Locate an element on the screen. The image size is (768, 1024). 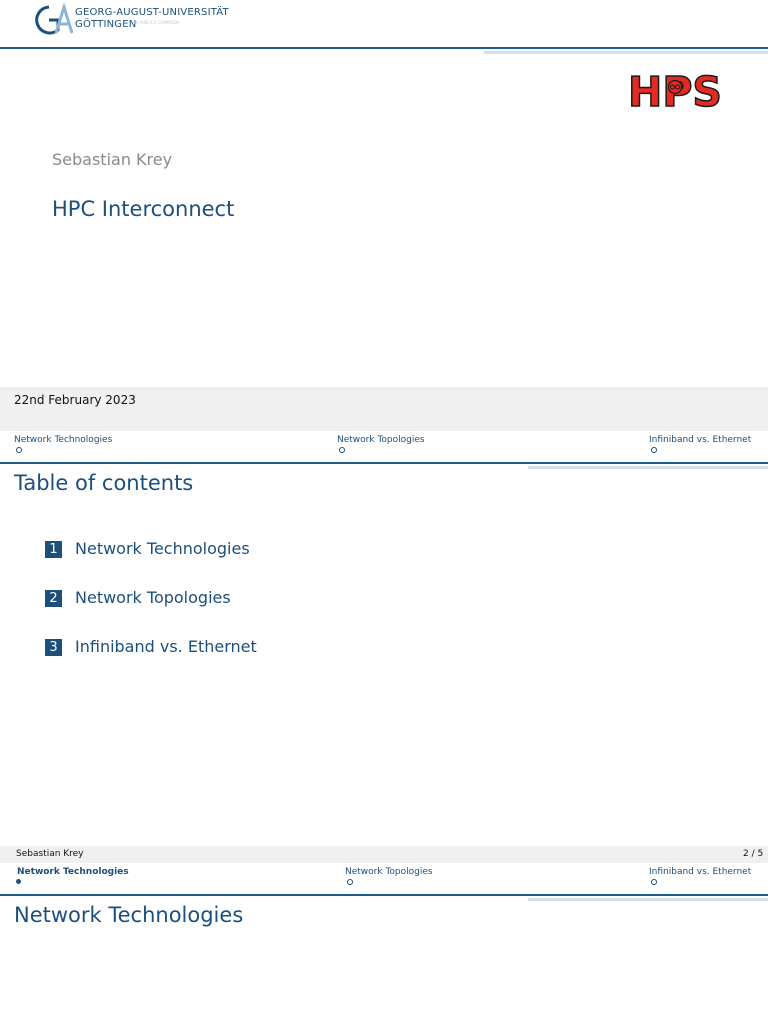
nav-section-network-technologies-active: Network Technologies is located at coordinates (73, 872).